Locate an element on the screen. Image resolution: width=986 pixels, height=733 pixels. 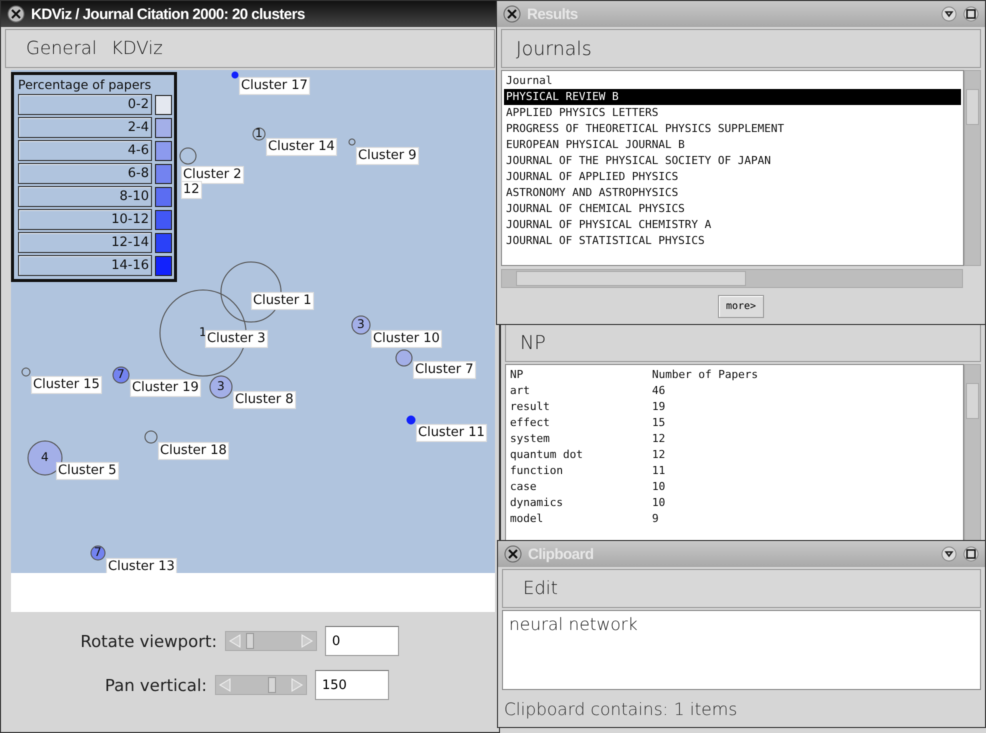
panel-title: NP is located at coordinates (533, 343).